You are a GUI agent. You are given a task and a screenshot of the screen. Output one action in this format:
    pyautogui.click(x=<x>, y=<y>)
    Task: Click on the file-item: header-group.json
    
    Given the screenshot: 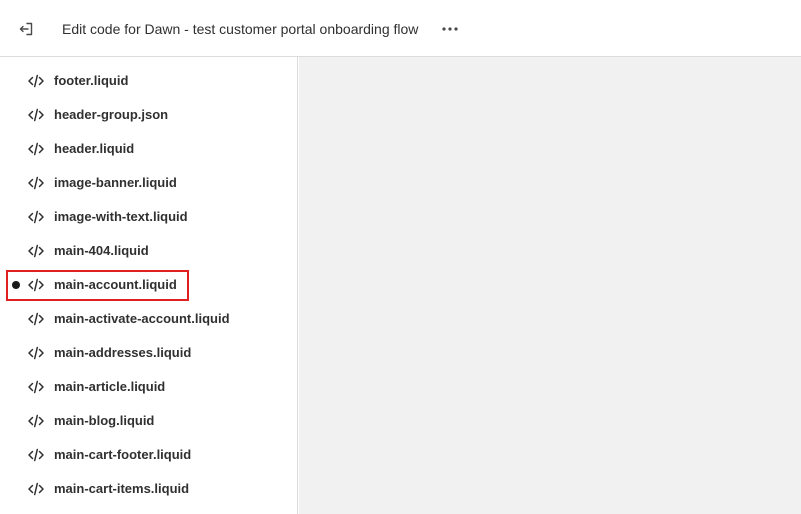 What is the action you would take?
    pyautogui.click(x=148, y=115)
    